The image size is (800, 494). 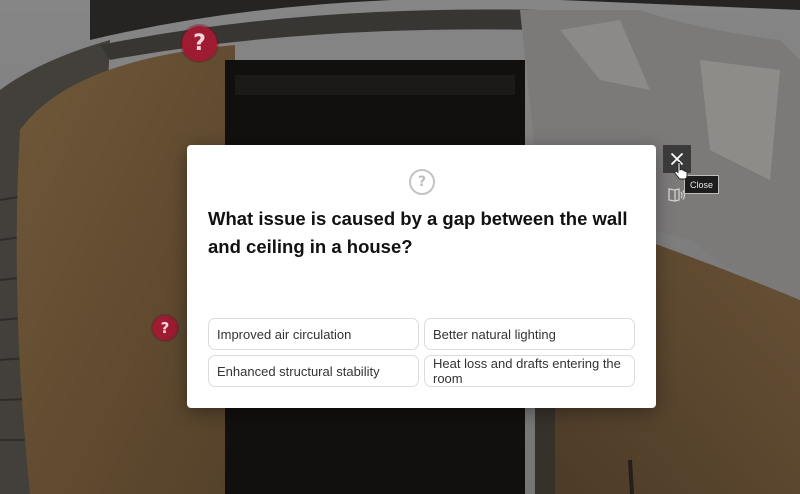 What do you see at coordinates (681, 171) in the screenshot?
I see `hand-cursor-icon` at bounding box center [681, 171].